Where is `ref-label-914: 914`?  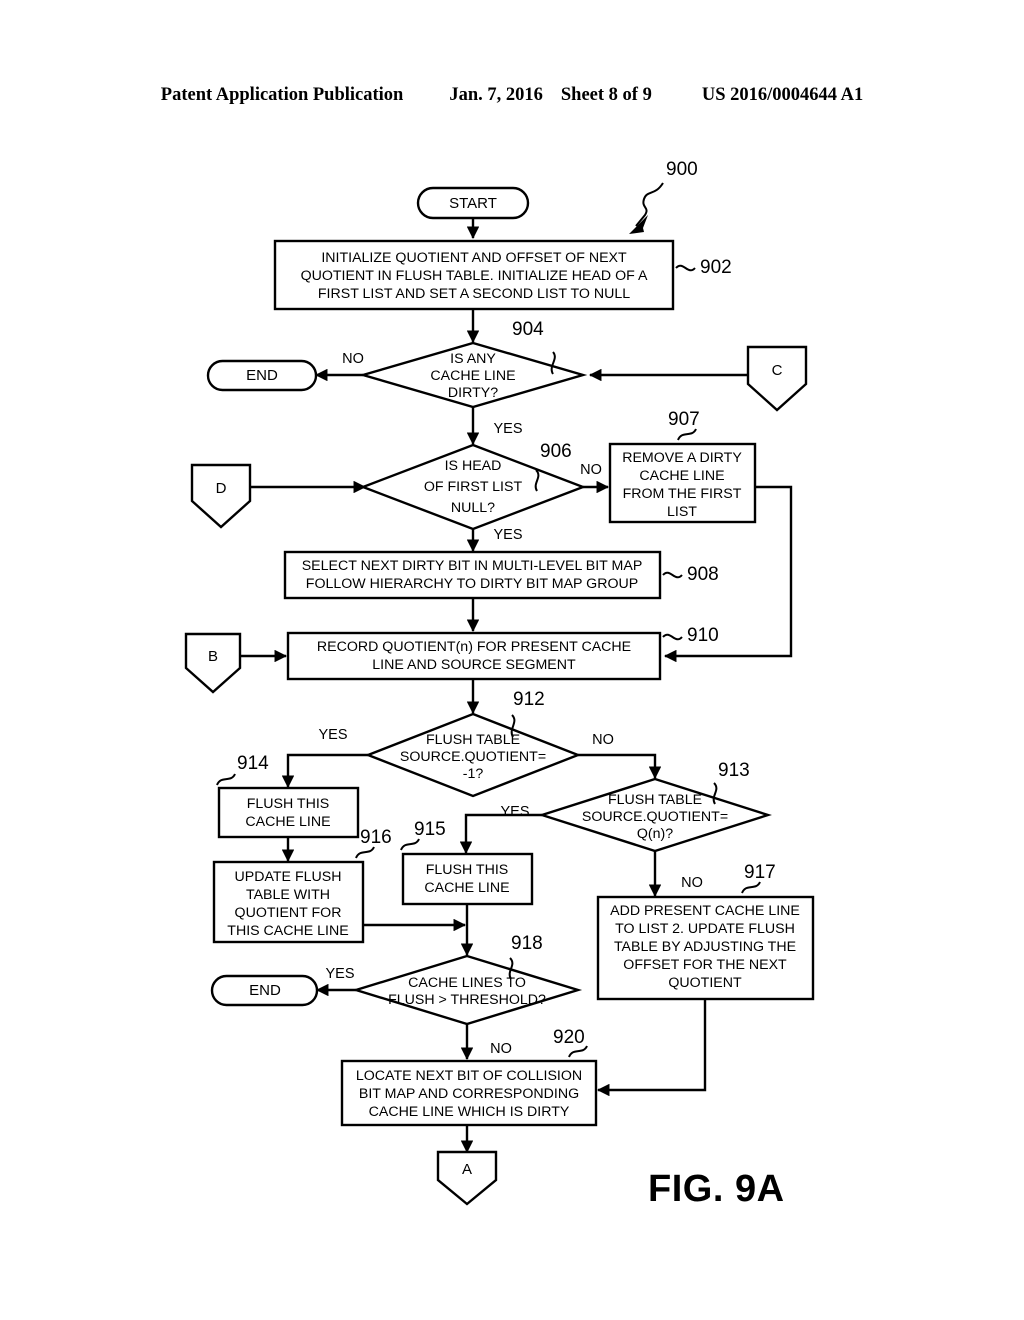 ref-label-914: 914 is located at coordinates (253, 763).